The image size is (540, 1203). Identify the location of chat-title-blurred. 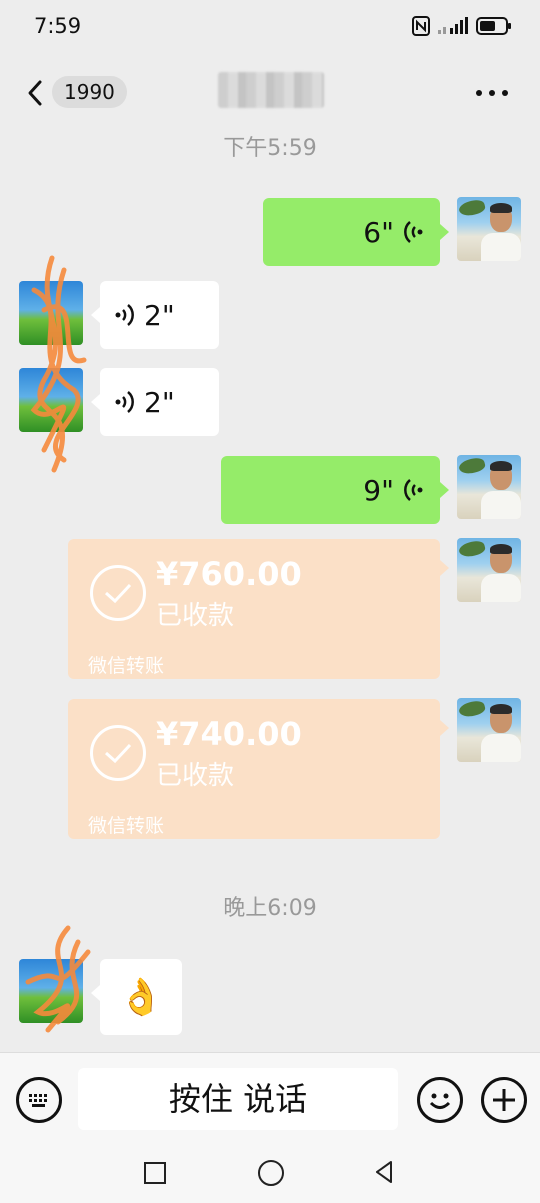
(271, 90).